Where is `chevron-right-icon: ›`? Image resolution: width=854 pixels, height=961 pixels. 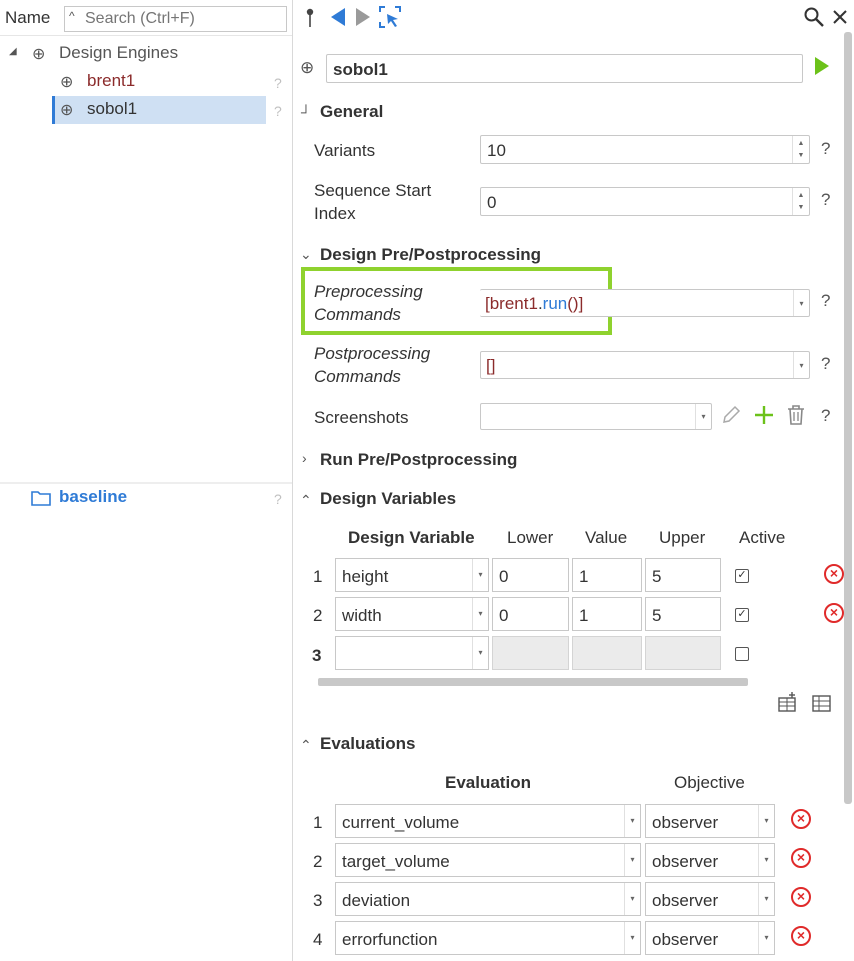 chevron-right-icon: › is located at coordinates (304, 458).